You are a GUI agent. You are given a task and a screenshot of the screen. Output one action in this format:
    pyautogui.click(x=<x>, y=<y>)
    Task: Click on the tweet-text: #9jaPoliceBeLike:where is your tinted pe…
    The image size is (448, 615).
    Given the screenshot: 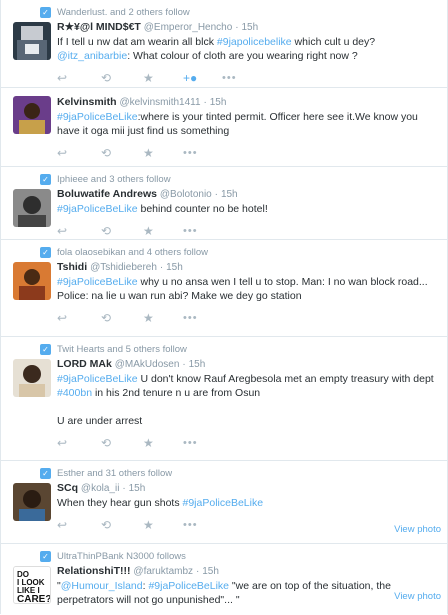 What is the action you would take?
    pyautogui.click(x=247, y=124)
    